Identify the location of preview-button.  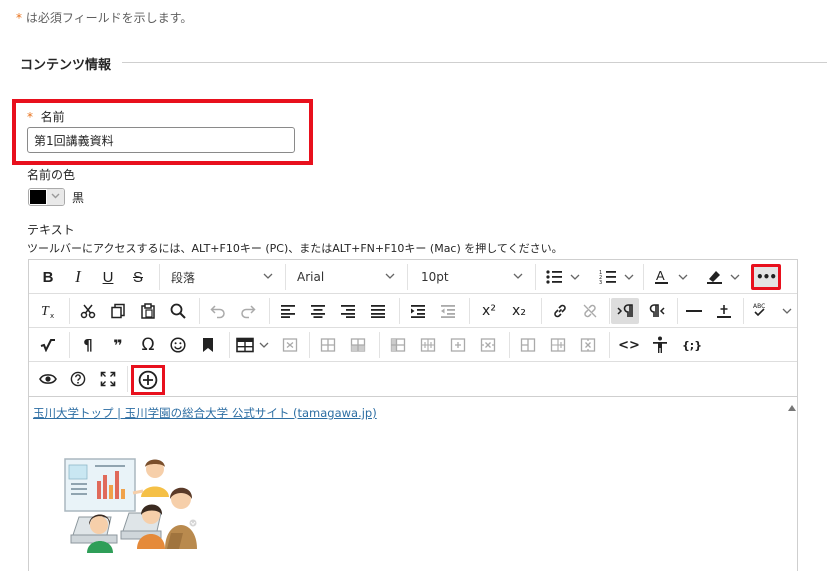
(48, 379).